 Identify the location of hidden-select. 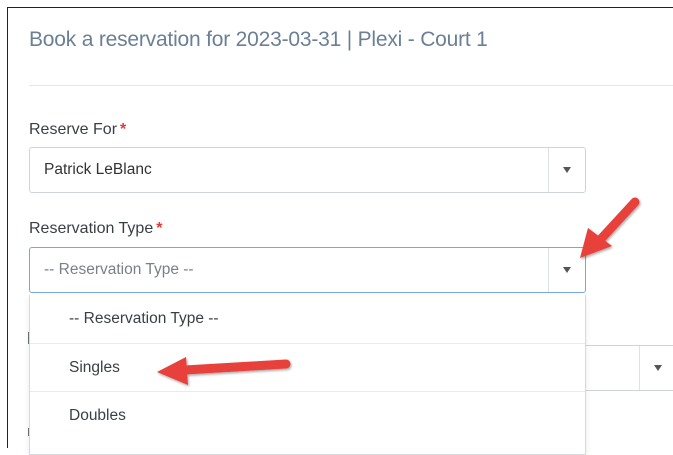
(629, 368).